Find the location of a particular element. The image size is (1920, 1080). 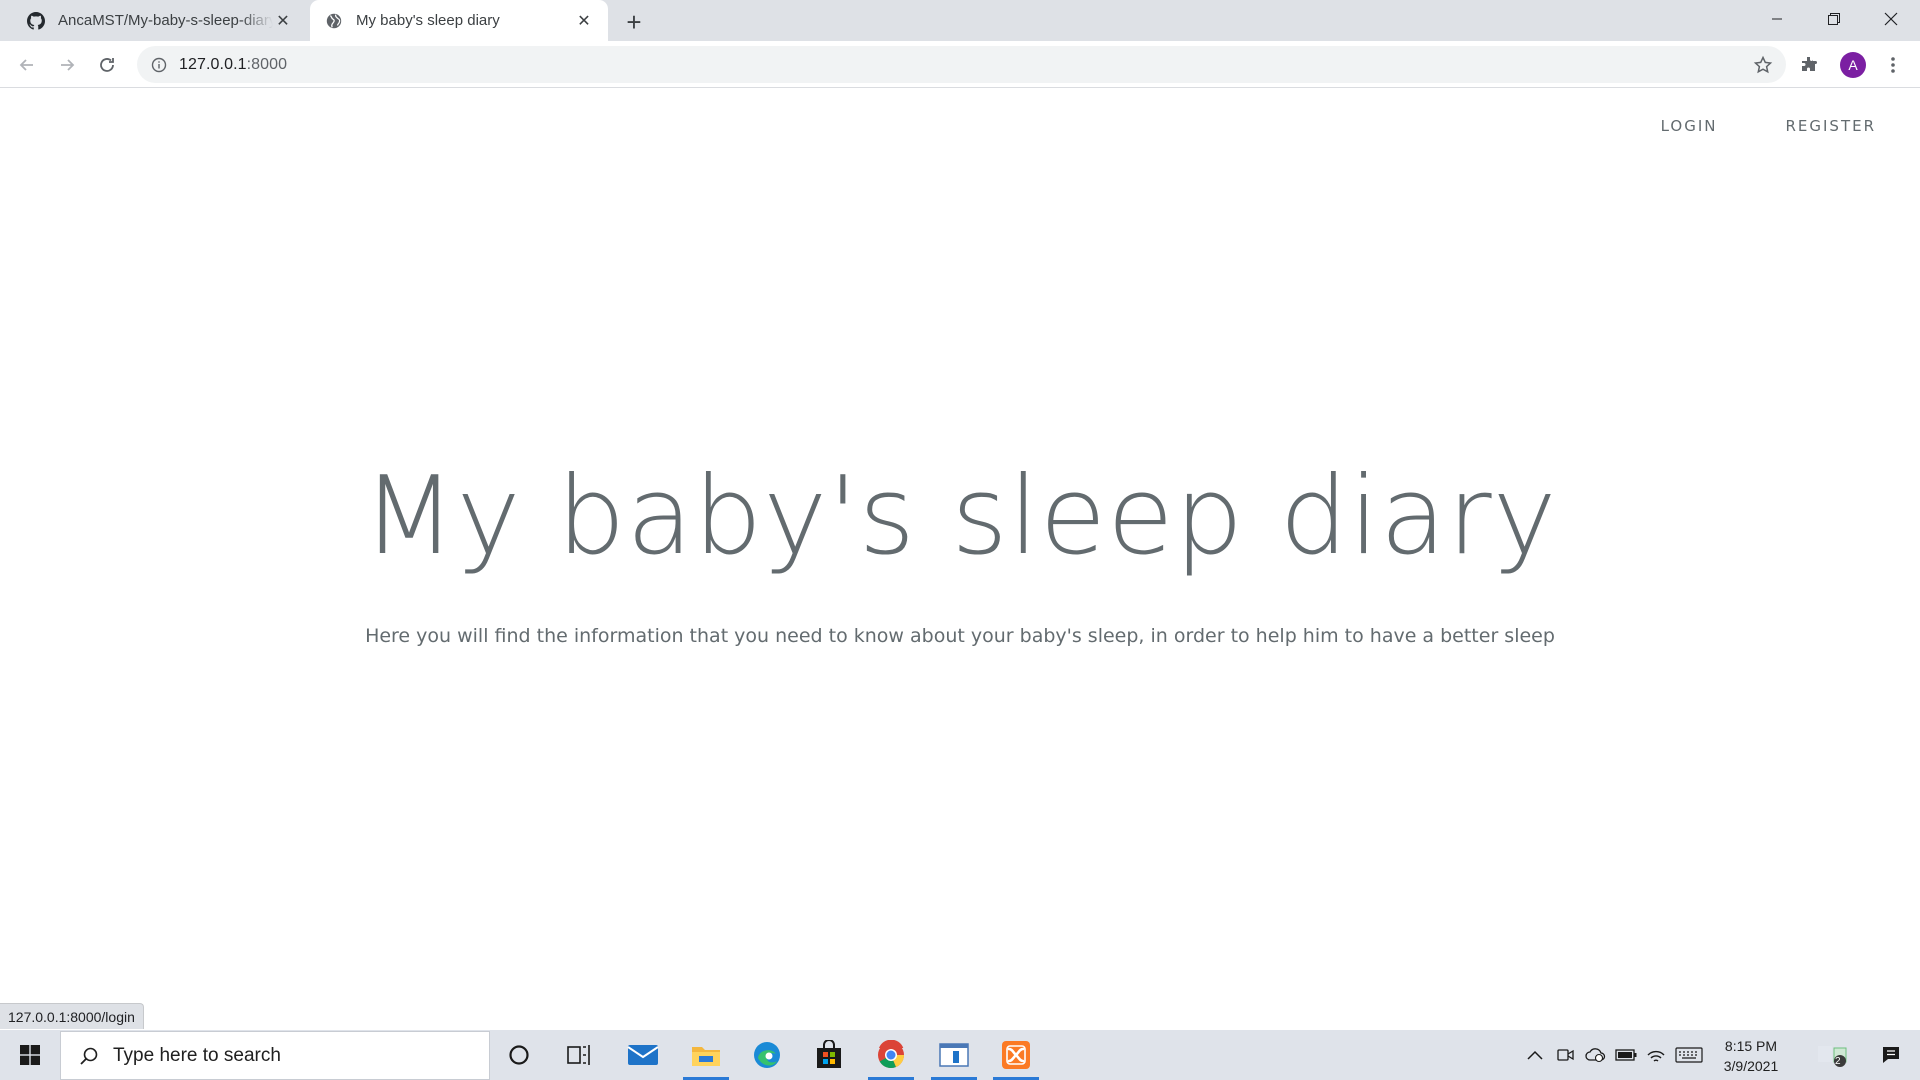

windows-taskbar: 8:15 PM 3/9/2021 2 is located at coordinates (960, 1055).